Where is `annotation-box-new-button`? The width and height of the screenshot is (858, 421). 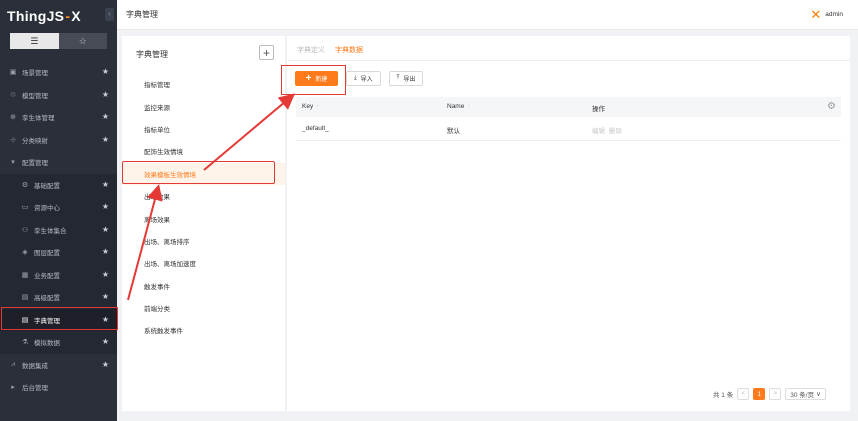
annotation-box-new-button is located at coordinates (313, 80).